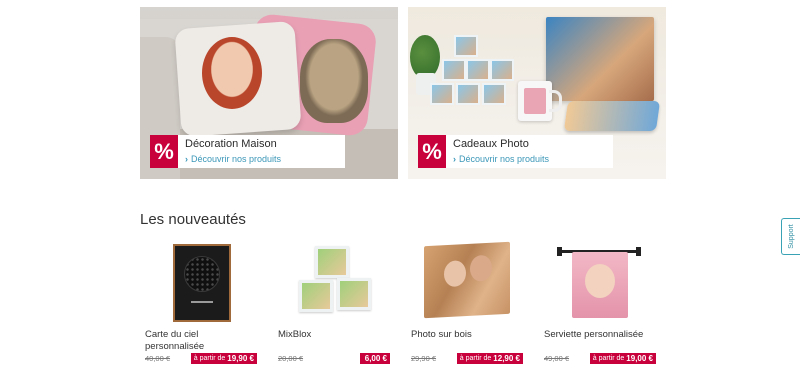  Describe the element at coordinates (600, 335) in the screenshot. I see `product-name: Serviette personnalisée` at that location.